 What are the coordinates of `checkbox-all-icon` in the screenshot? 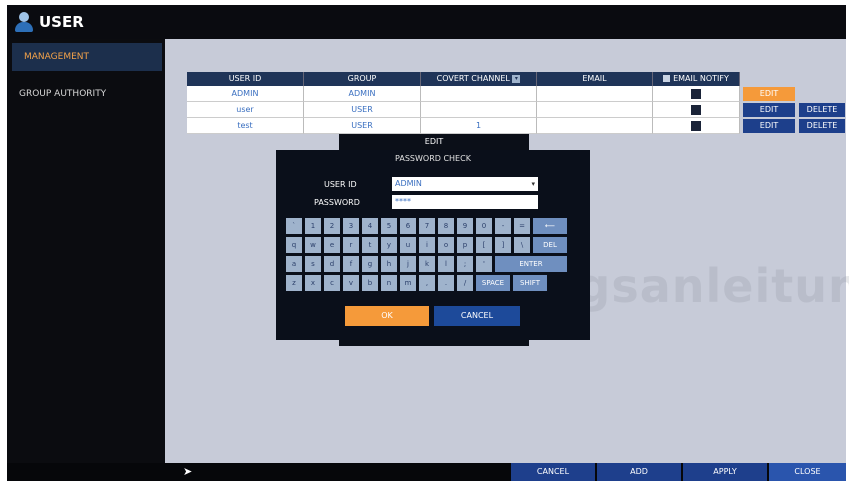 It's located at (667, 78).